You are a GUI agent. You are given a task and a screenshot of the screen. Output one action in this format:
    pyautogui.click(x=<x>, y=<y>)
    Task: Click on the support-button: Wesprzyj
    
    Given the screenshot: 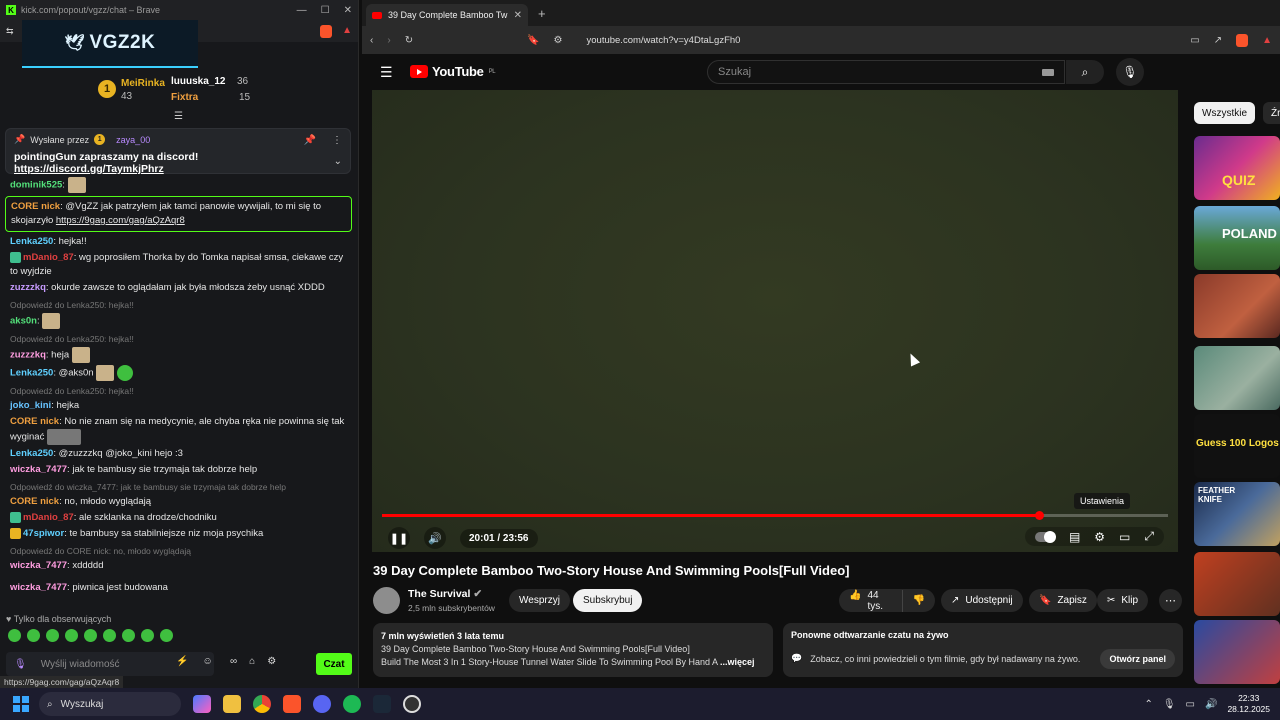 What is the action you would take?
    pyautogui.click(x=539, y=600)
    